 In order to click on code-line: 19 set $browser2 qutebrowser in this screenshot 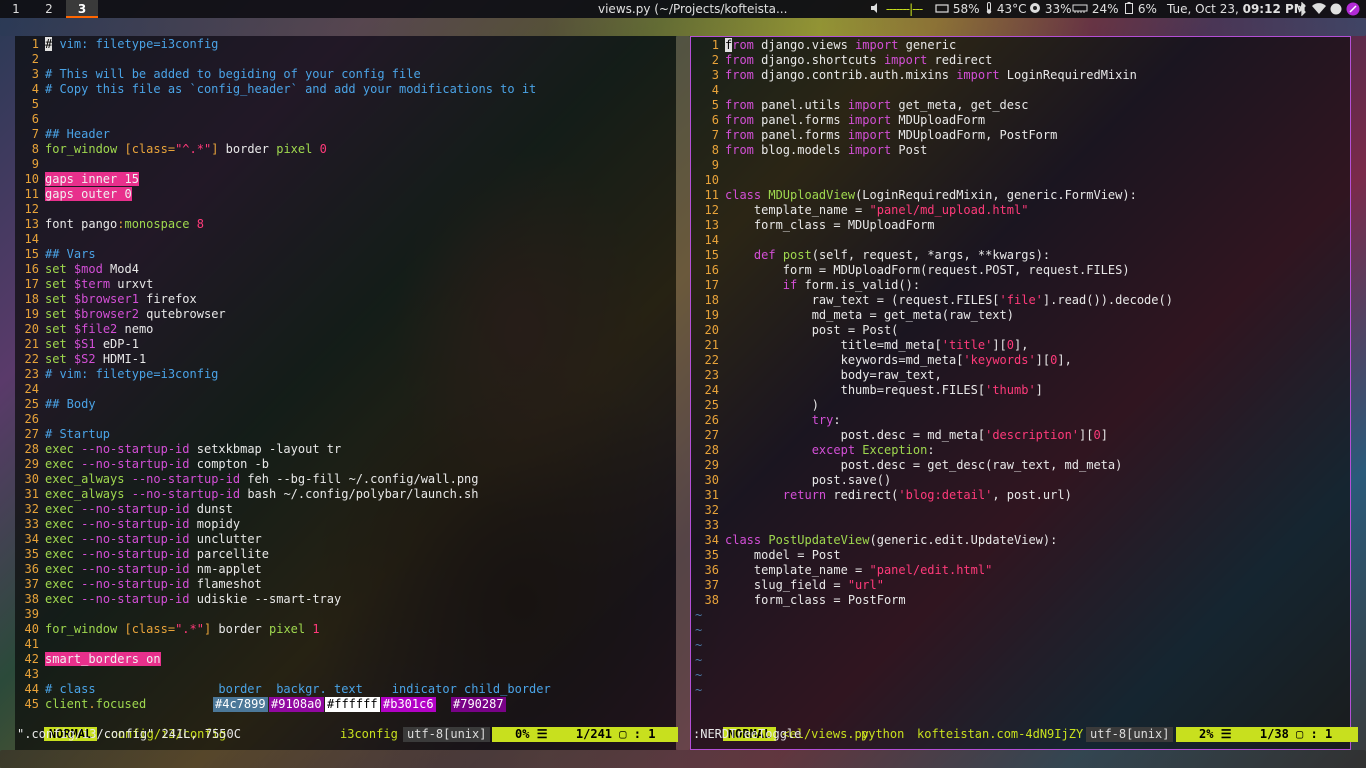, I will do `click(283, 314)`.